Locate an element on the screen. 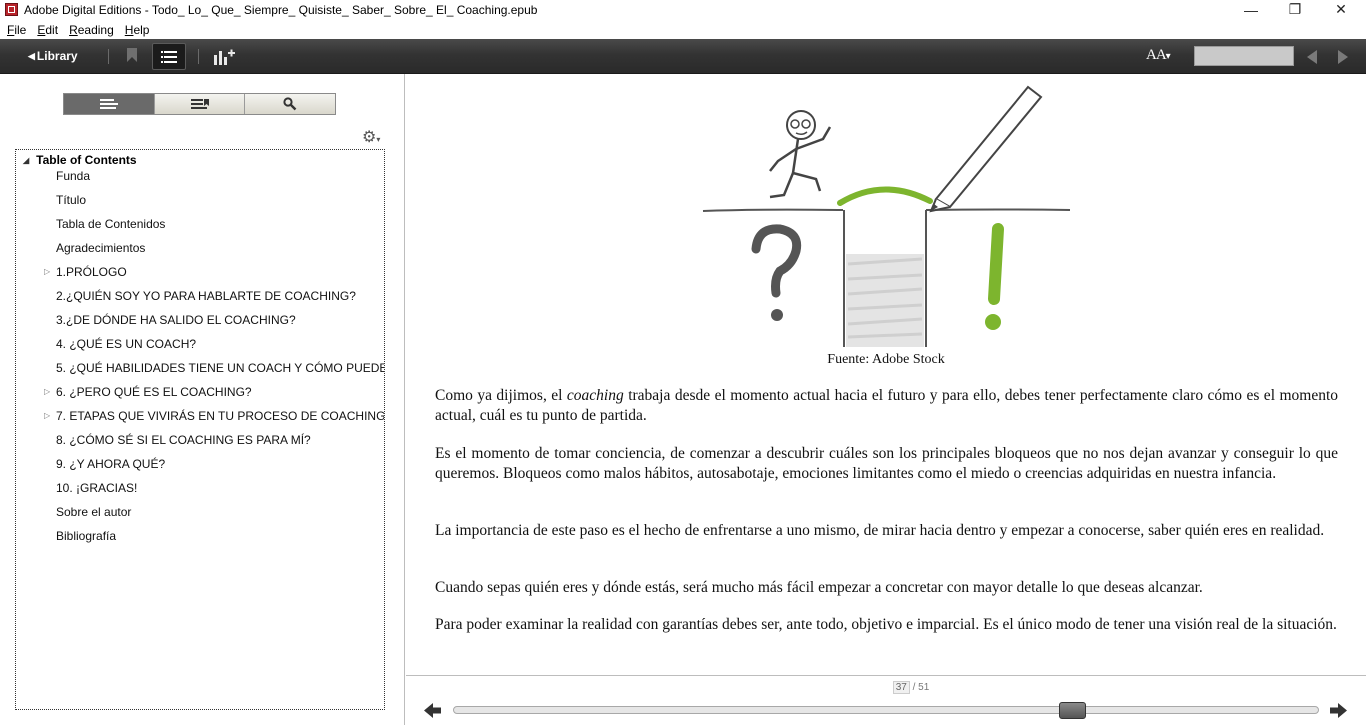 This screenshot has height=725, width=1366. toc-item-que-es-un-coach: 4. ¿QUÉ ES UN COACH? is located at coordinates (126, 344).